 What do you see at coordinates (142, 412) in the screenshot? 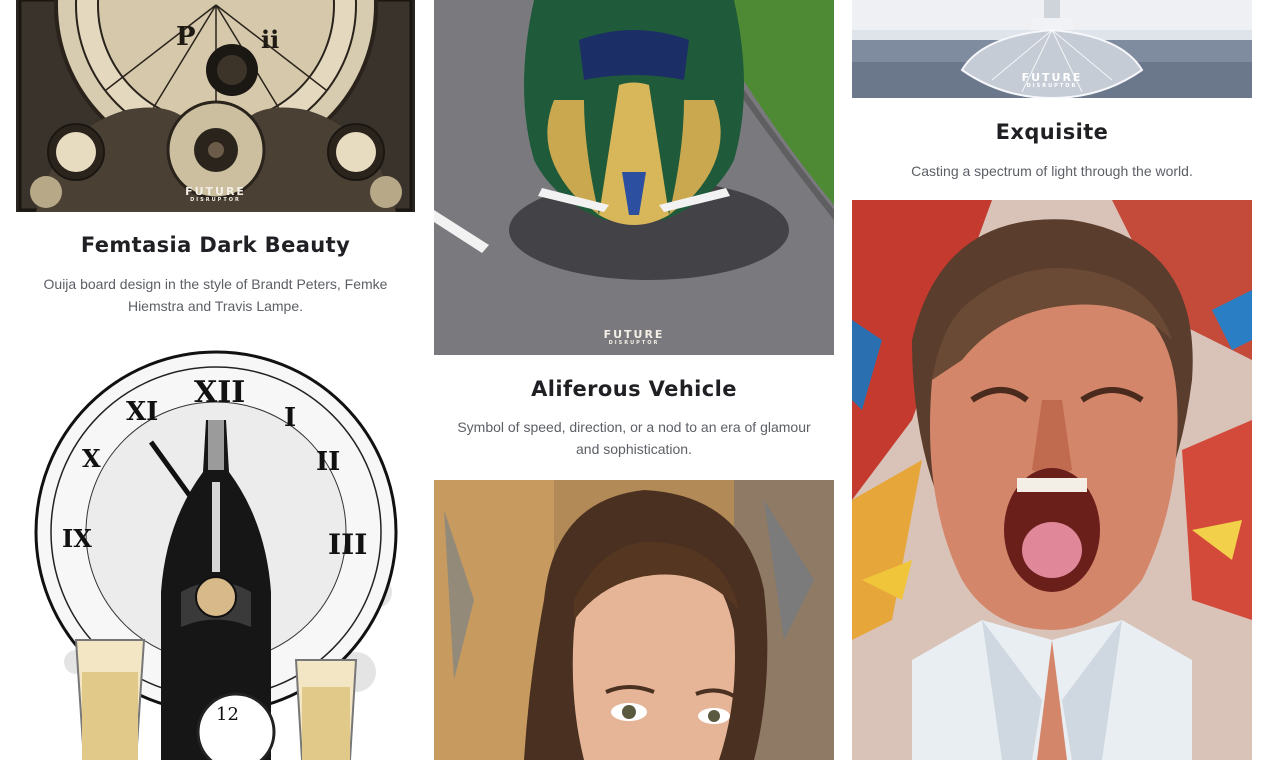
I see `clock-numeral-xi: XI` at bounding box center [142, 412].